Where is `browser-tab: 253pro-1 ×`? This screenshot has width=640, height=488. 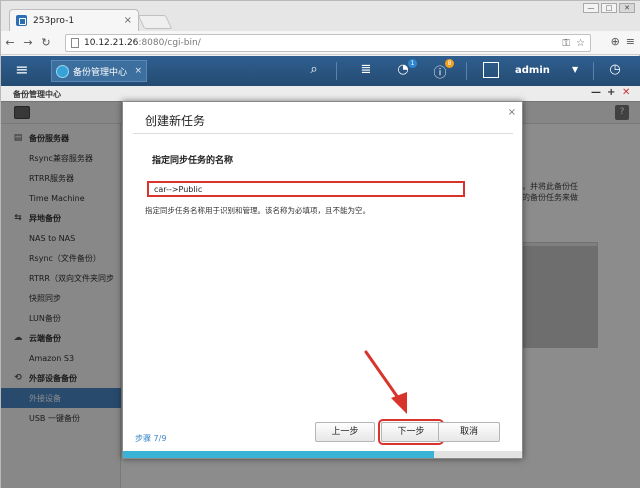 browser-tab: 253pro-1 × is located at coordinates (74, 20).